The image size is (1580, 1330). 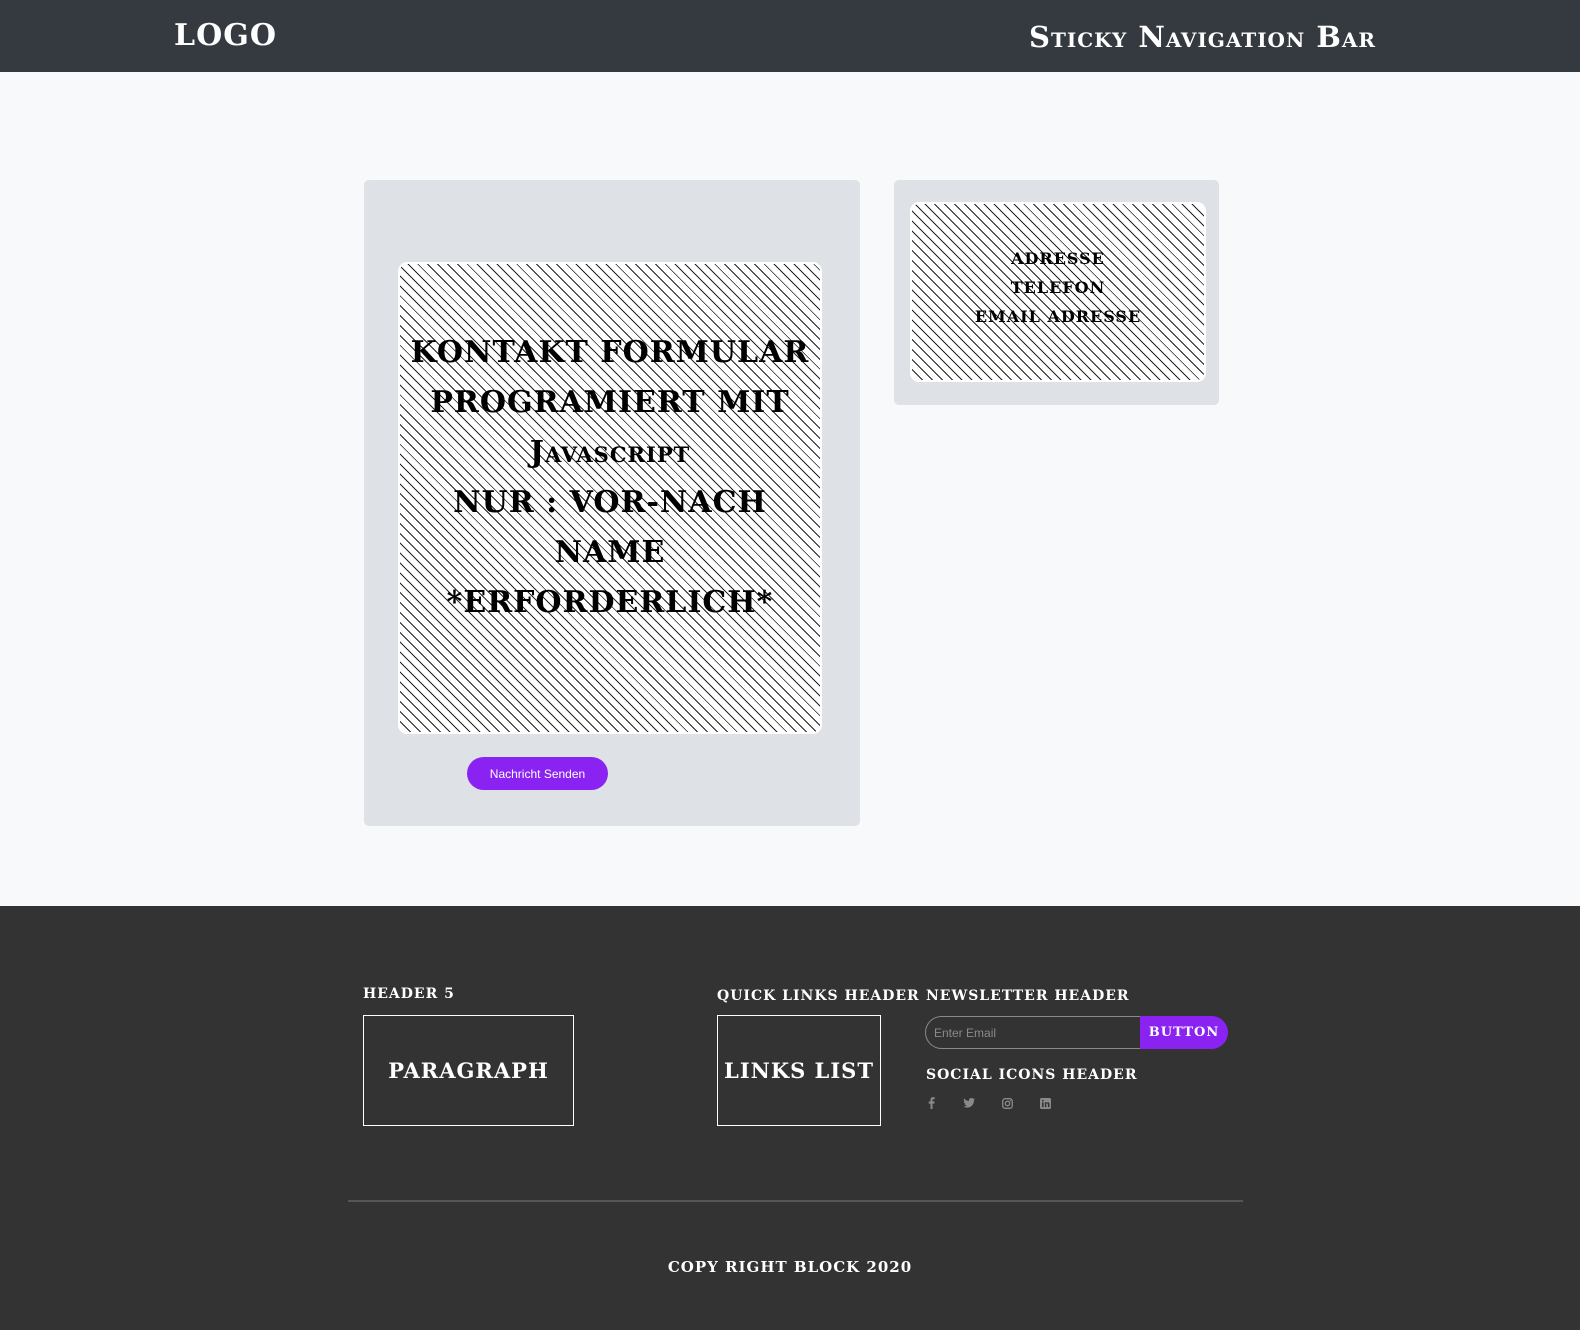 What do you see at coordinates (795, 1201) in the screenshot?
I see `footer-divider` at bounding box center [795, 1201].